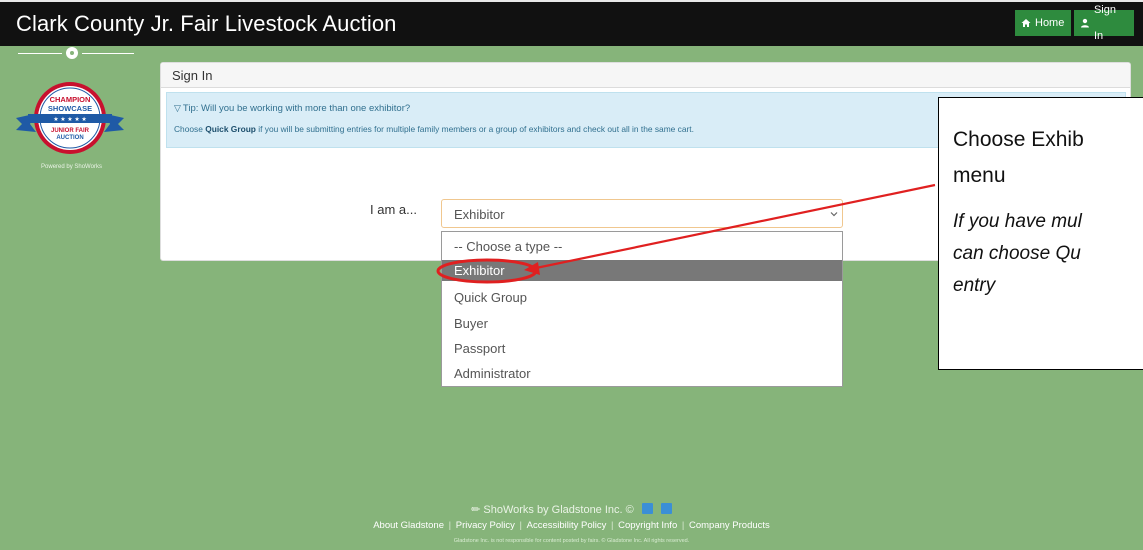 This screenshot has height=550, width=1143. I want to click on home-icon, so click(1026, 23).